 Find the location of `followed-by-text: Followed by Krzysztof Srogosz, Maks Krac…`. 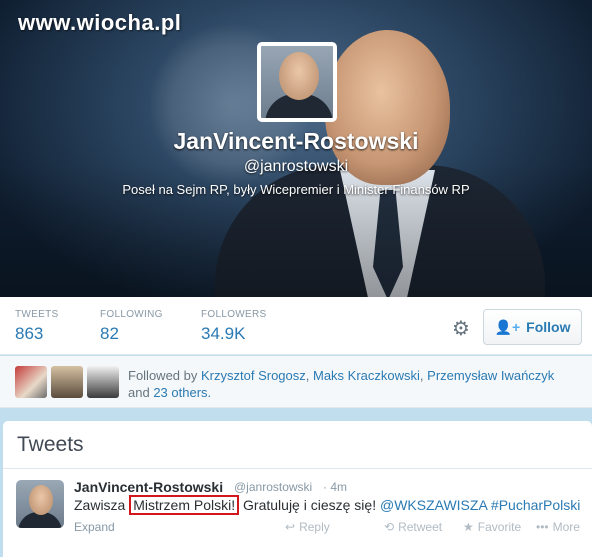

followed-by-text: Followed by Krzysztof Srogosz, Maks Krac… is located at coordinates (341, 384).